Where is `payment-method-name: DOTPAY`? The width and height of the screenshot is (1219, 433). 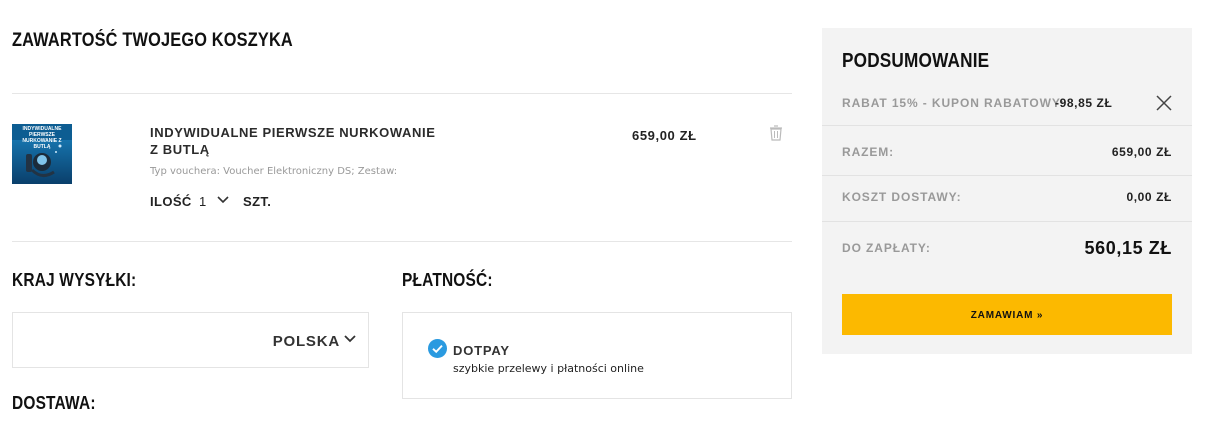
payment-method-name: DOTPAY is located at coordinates (481, 350).